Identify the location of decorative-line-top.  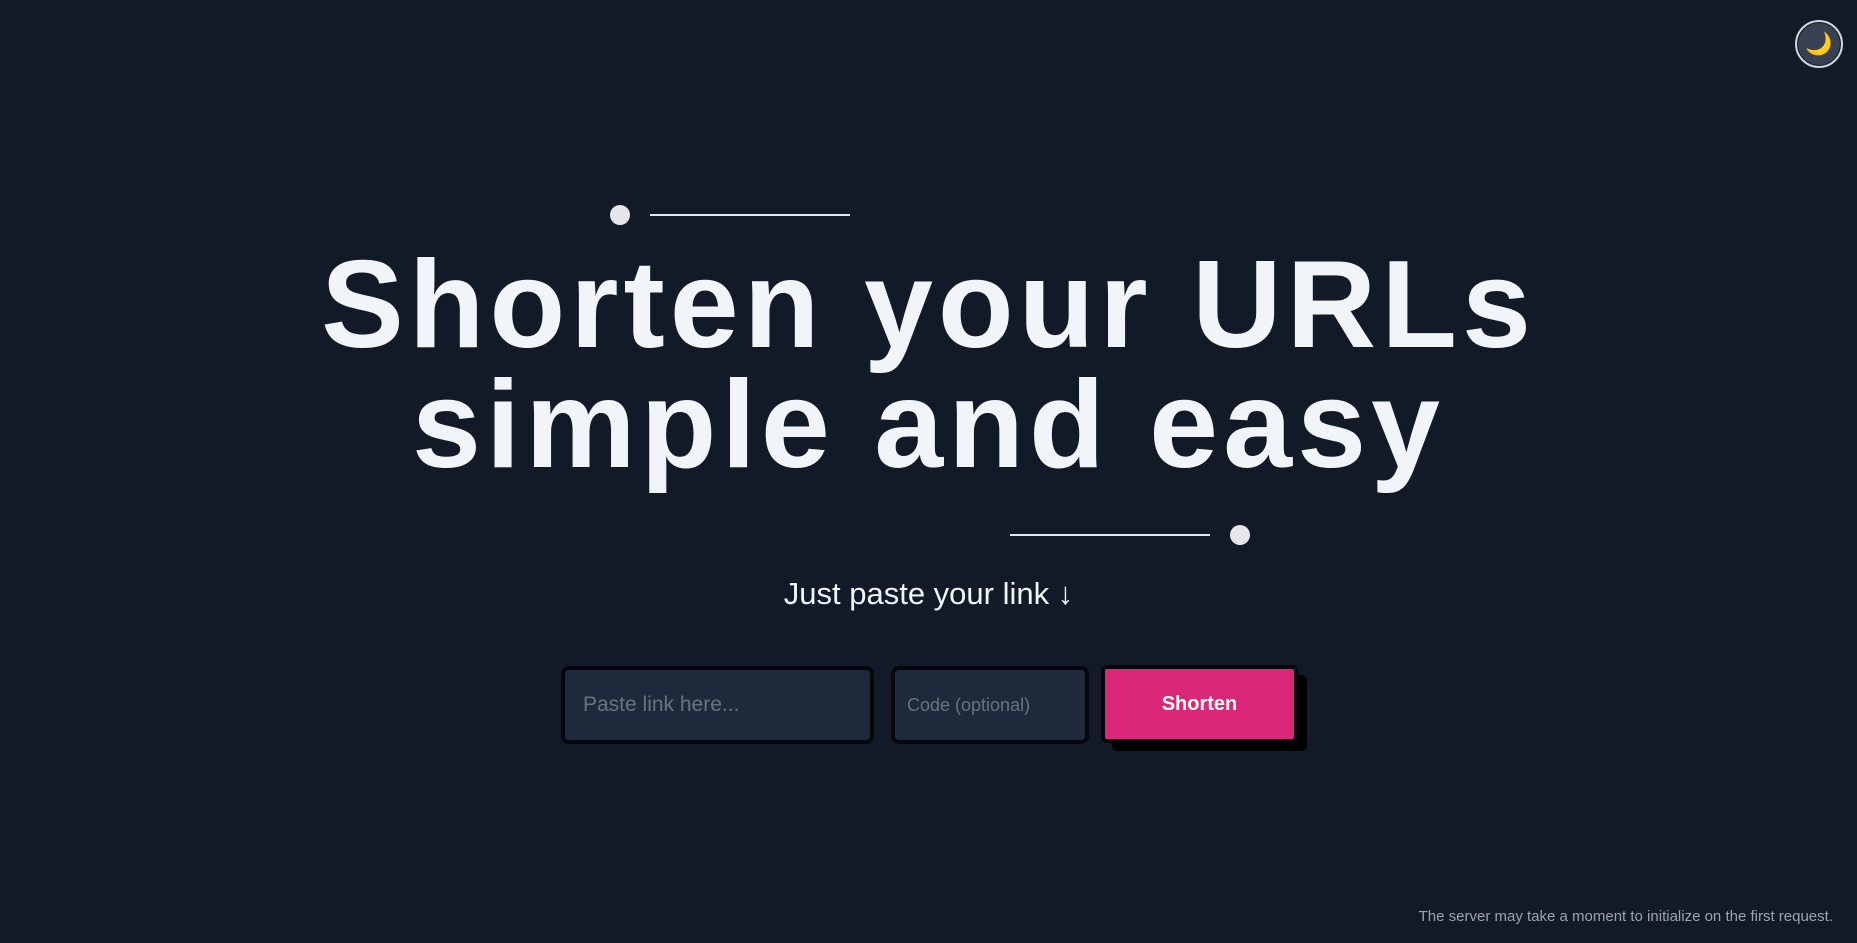
(750, 215).